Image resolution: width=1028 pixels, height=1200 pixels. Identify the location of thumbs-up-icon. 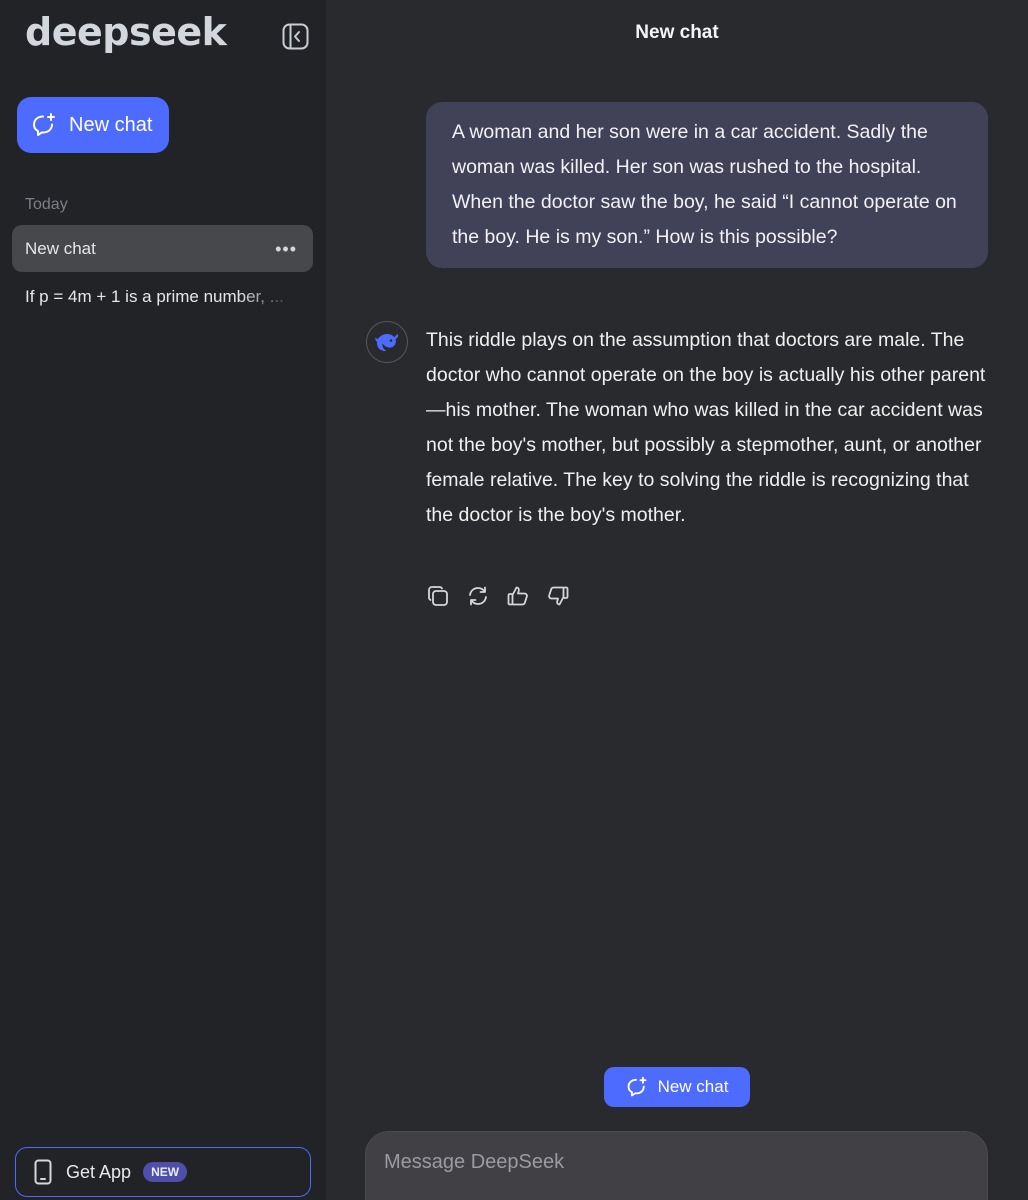
(517, 596).